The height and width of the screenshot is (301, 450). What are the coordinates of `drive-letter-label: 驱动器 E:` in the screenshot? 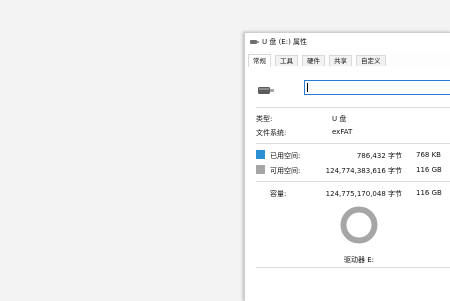 It's located at (359, 260).